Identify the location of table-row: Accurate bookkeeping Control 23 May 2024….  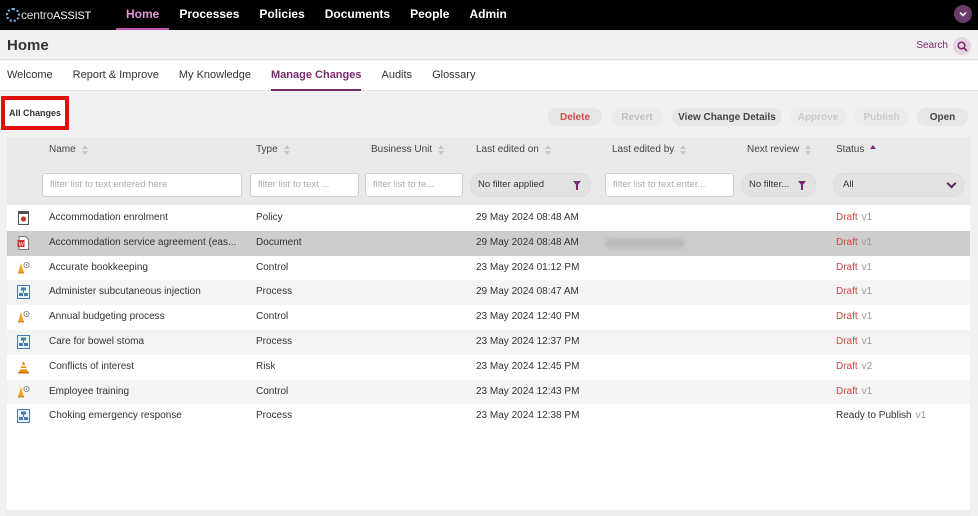
(488, 268).